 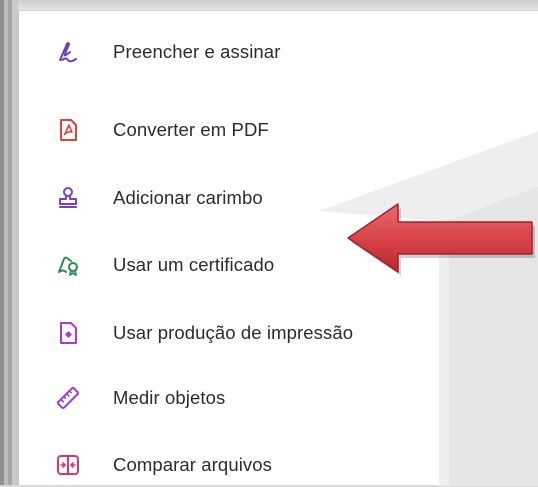 What do you see at coordinates (9, 242) in the screenshot?
I see `window-left-border` at bounding box center [9, 242].